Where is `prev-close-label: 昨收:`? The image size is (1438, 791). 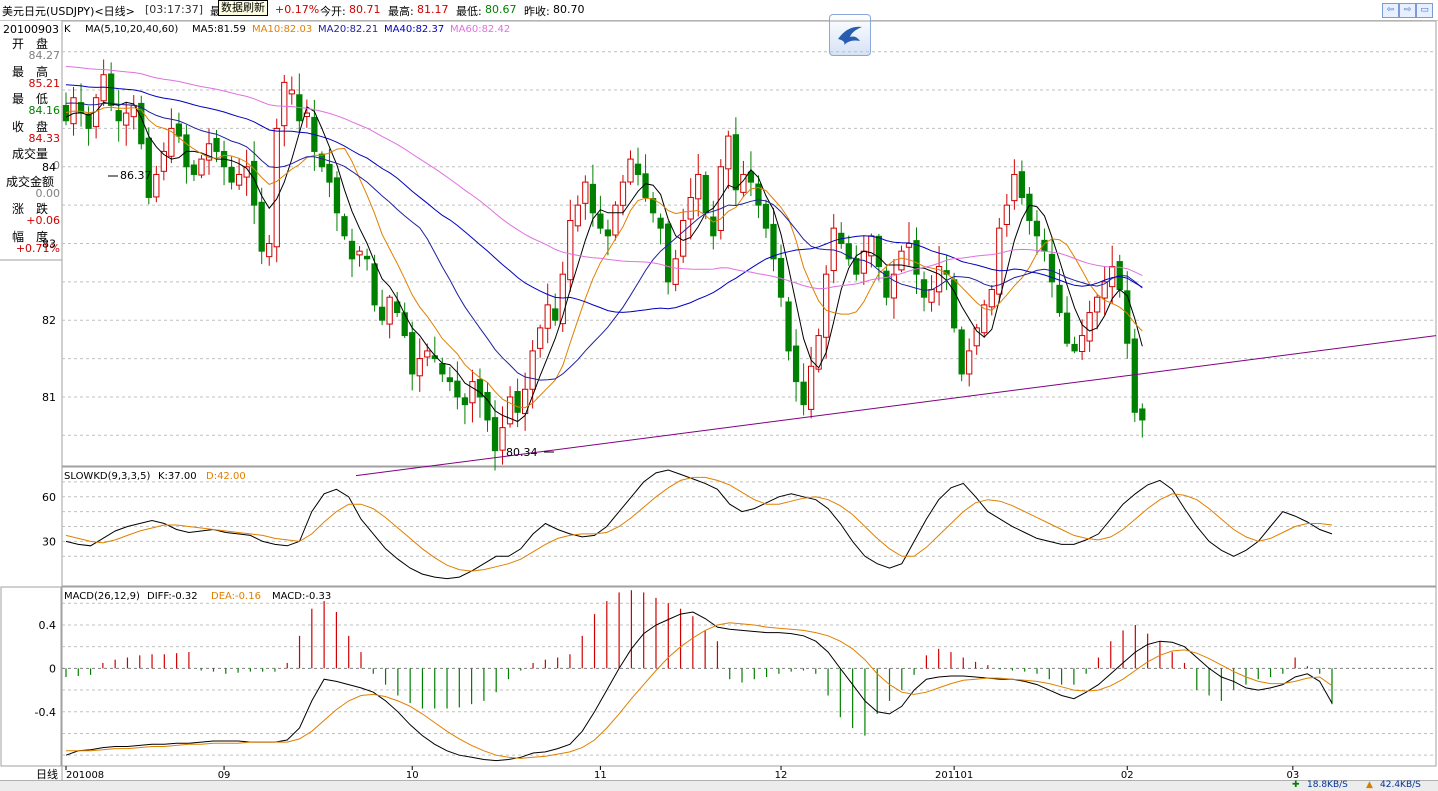 prev-close-label: 昨收: is located at coordinates (537, 11).